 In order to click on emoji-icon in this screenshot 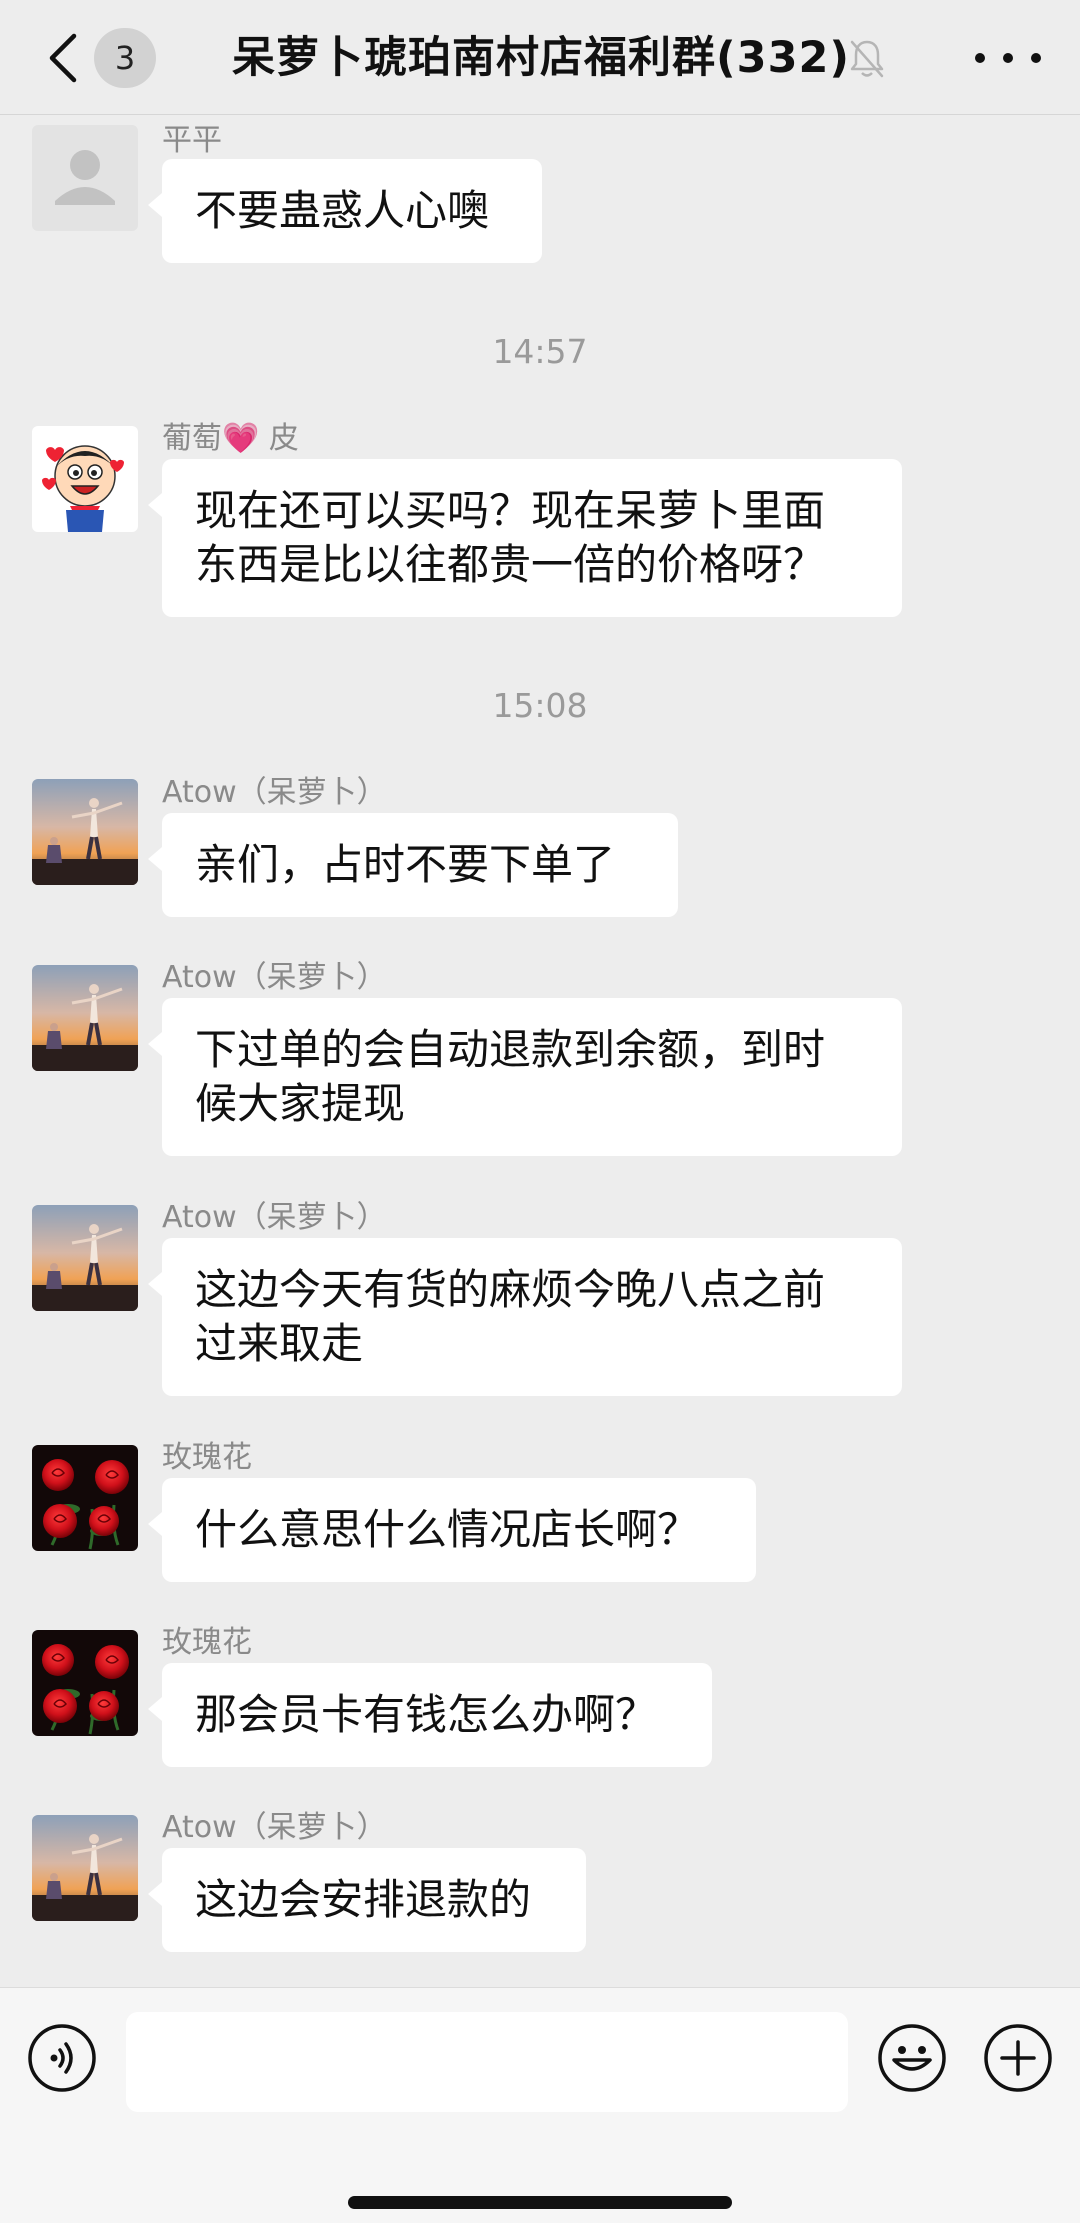, I will do `click(912, 2058)`.